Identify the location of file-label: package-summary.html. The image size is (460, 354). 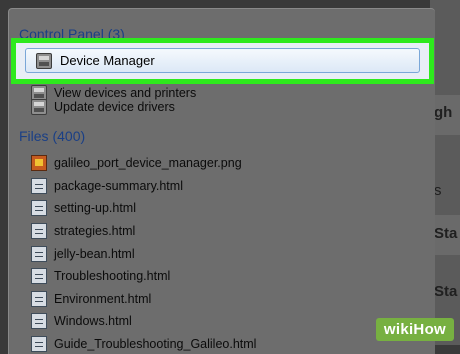
(118, 186).